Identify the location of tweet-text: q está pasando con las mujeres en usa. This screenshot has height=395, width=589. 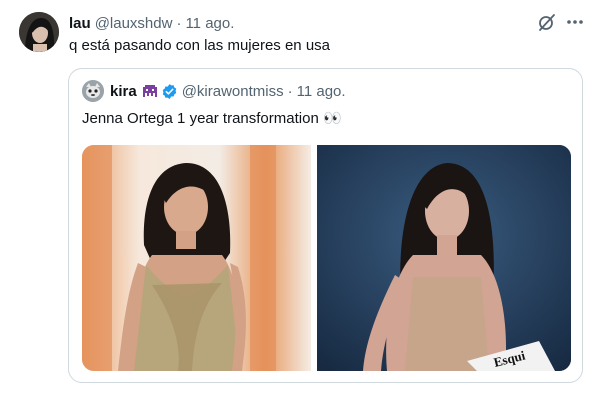
(199, 45).